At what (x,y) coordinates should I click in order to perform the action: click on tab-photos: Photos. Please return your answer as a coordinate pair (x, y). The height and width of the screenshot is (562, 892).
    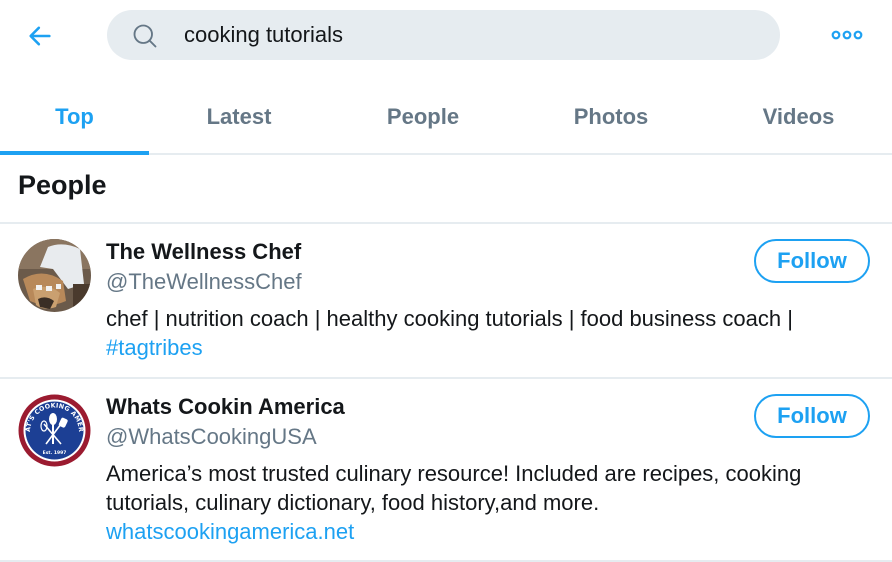
    Looking at the image, I should click on (611, 116).